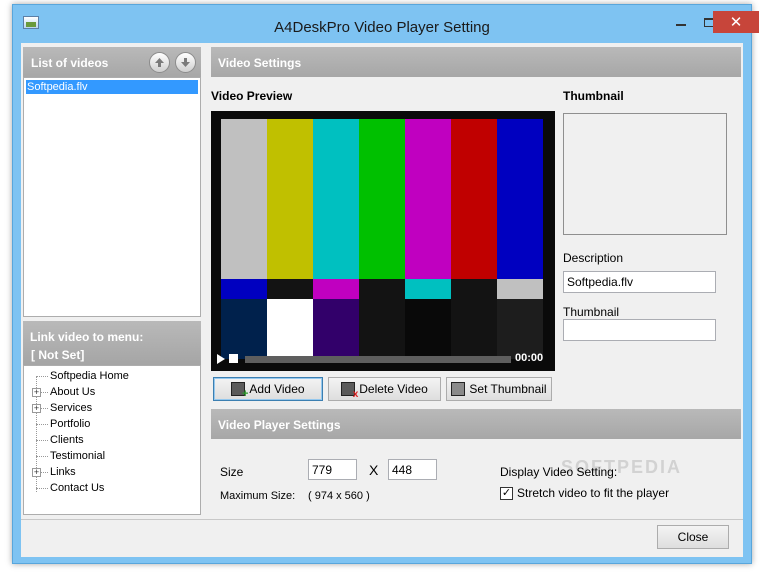  Describe the element at coordinates (508, 389) in the screenshot. I see `set-thumbnail-label: Set Thumbnail` at that location.